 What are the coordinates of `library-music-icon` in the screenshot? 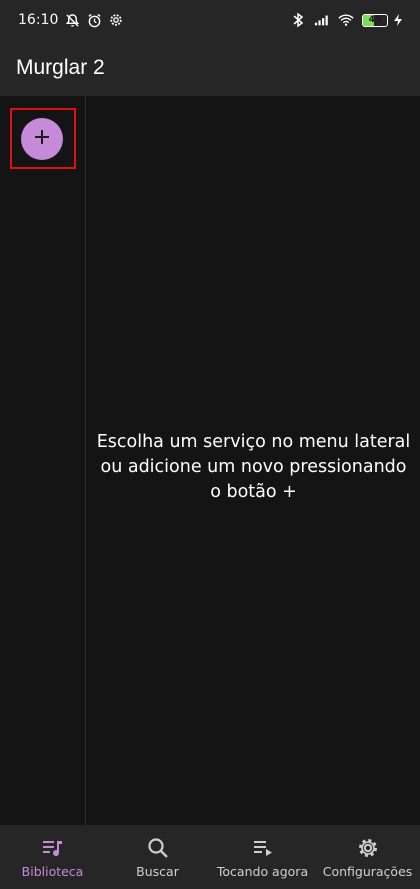 It's located at (53, 848).